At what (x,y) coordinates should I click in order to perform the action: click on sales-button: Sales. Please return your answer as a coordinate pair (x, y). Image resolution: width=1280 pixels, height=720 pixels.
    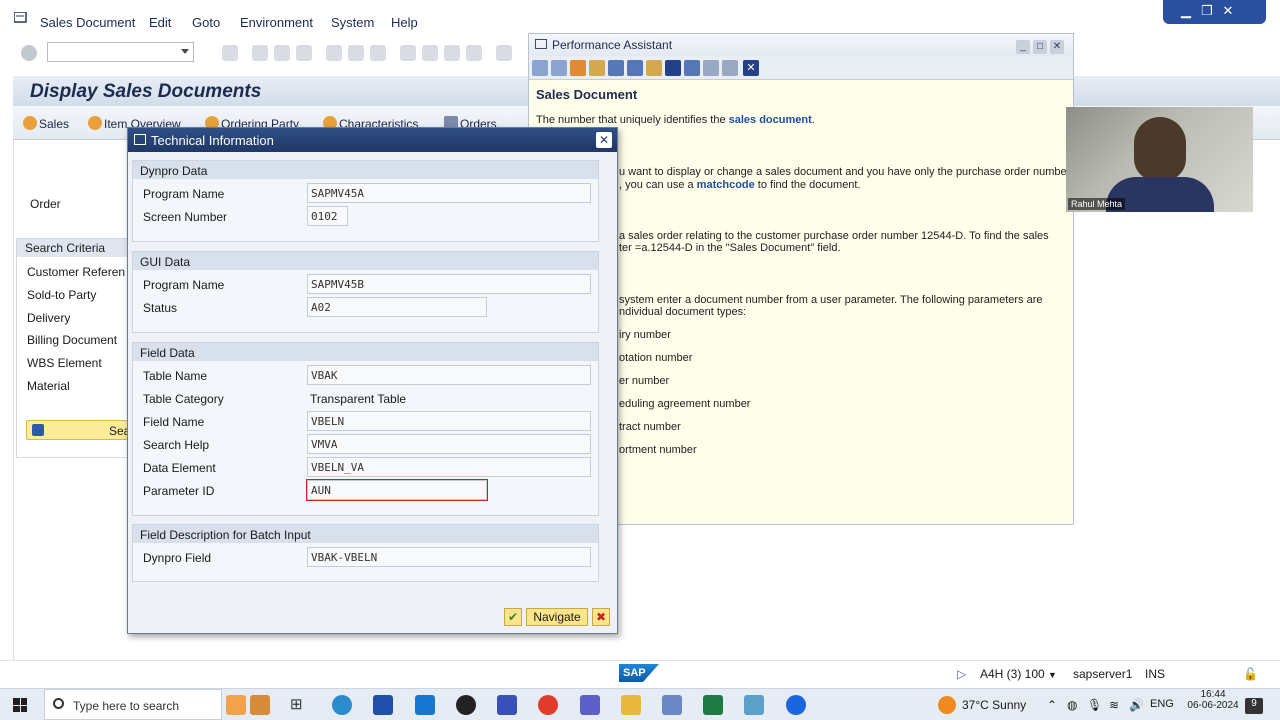
    Looking at the image, I should click on (46, 123).